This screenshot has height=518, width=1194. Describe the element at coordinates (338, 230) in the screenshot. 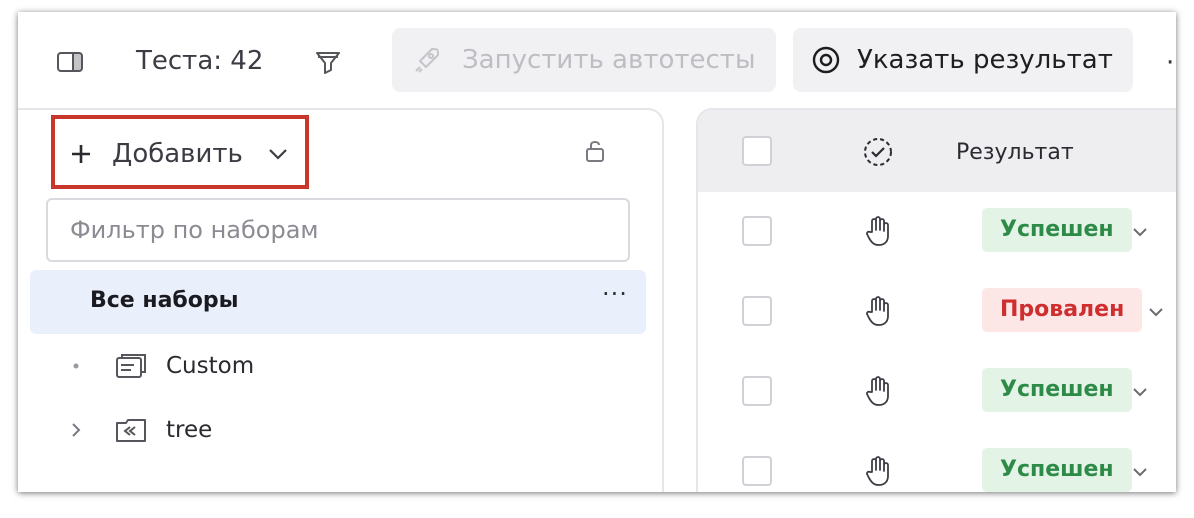

I see `sets-filter-input` at that location.